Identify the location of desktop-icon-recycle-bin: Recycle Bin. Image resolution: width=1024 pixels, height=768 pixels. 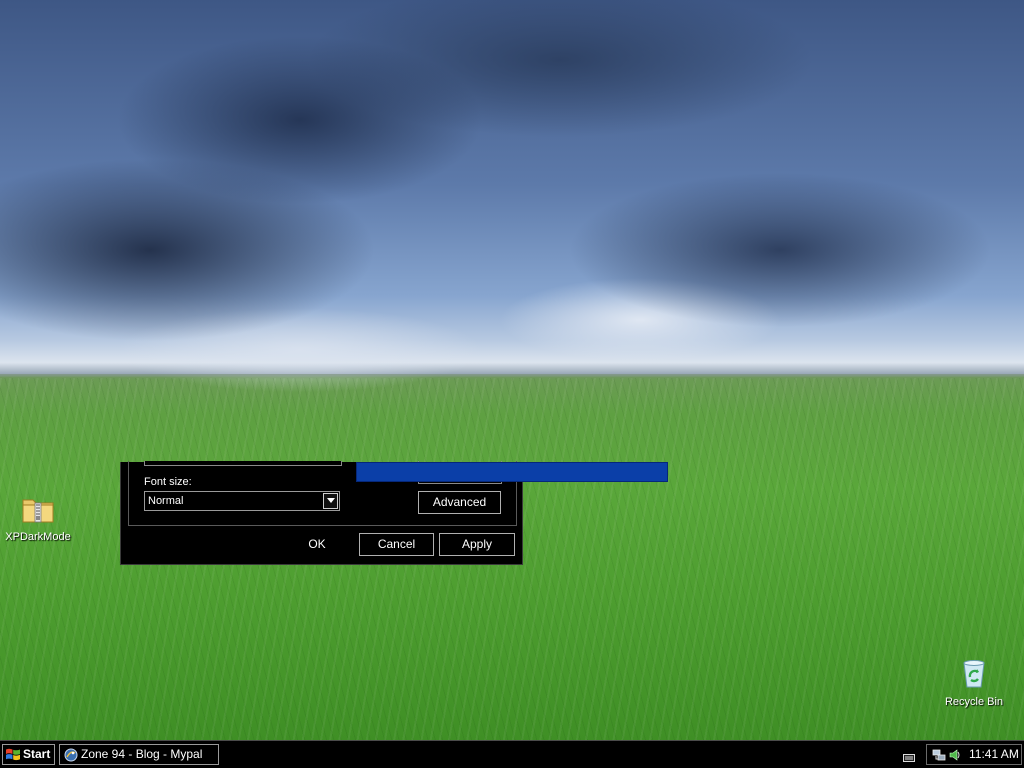
(974, 682).